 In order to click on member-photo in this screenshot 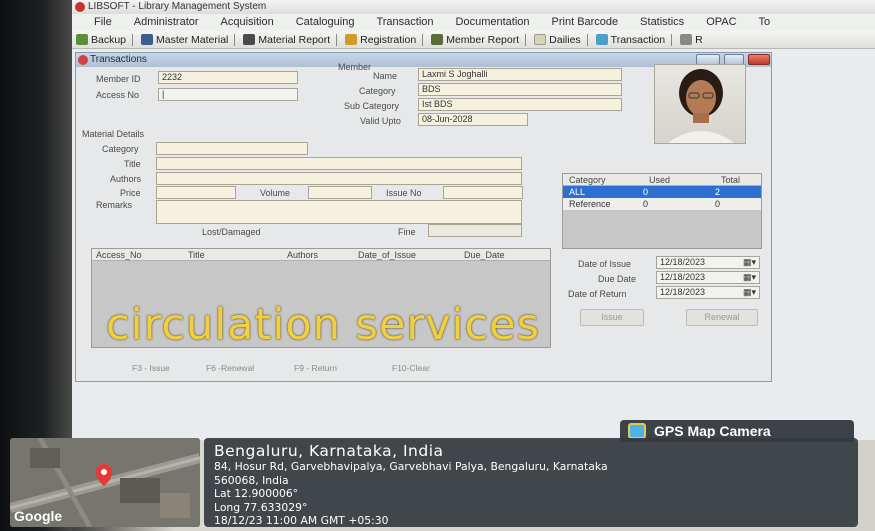, I will do `click(700, 104)`.